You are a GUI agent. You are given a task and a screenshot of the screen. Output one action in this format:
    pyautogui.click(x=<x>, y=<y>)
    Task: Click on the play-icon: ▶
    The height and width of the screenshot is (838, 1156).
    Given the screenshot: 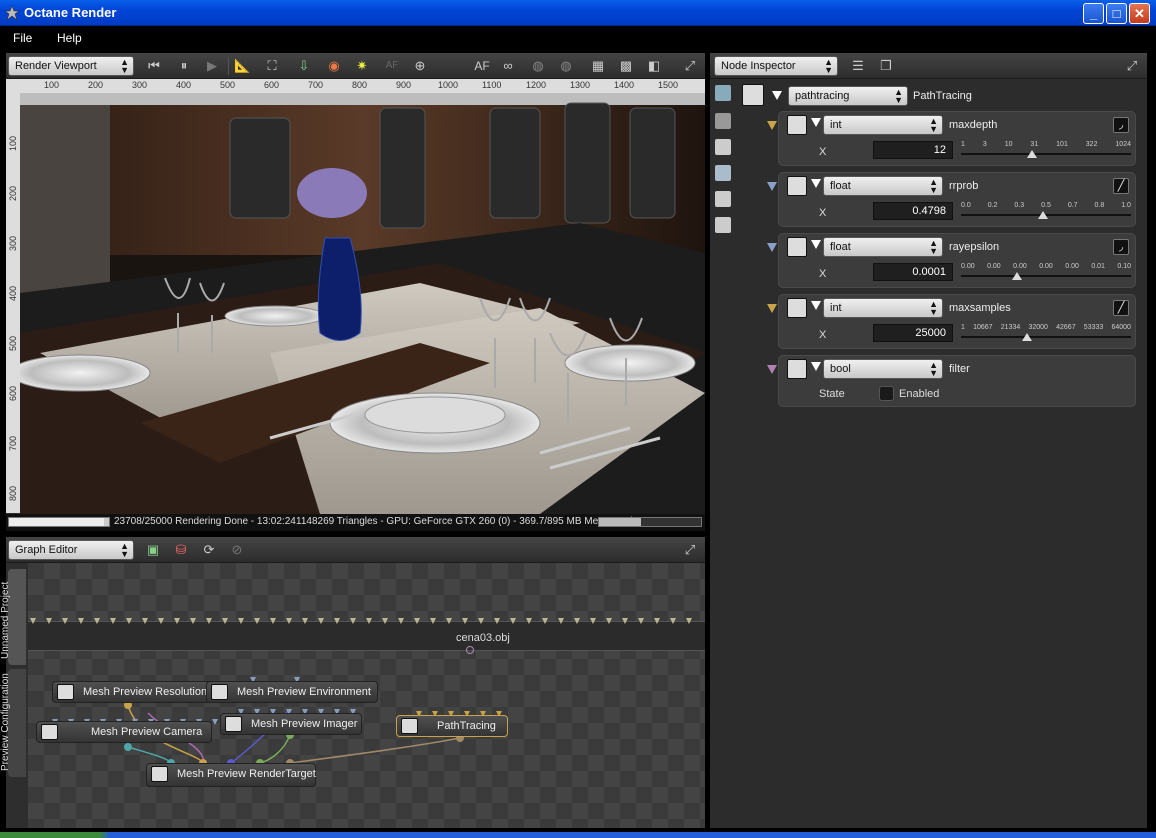 What is the action you would take?
    pyautogui.click(x=212, y=66)
    